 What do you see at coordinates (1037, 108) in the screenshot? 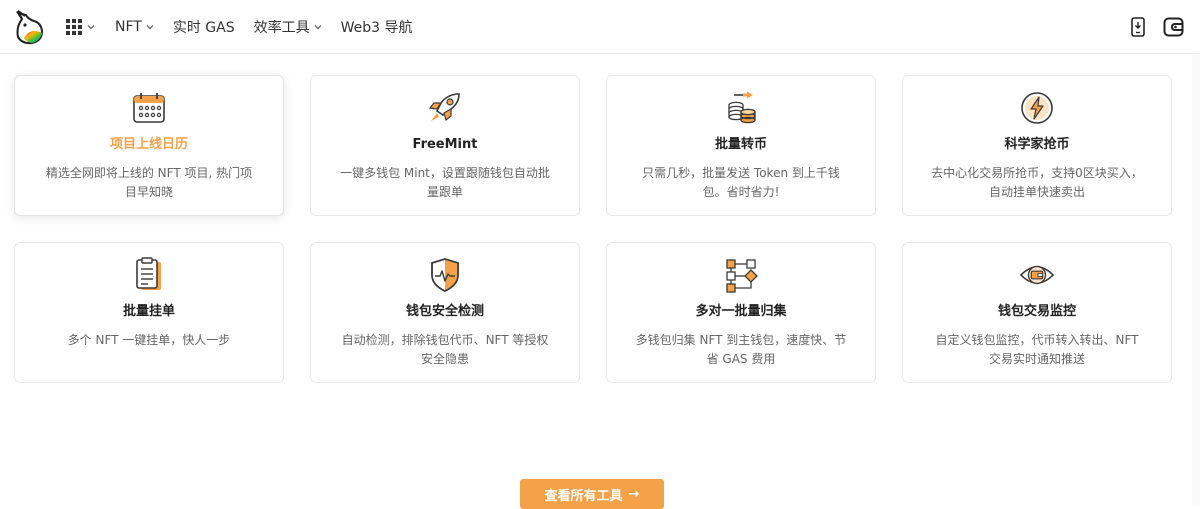
I see `lightning-icon` at bounding box center [1037, 108].